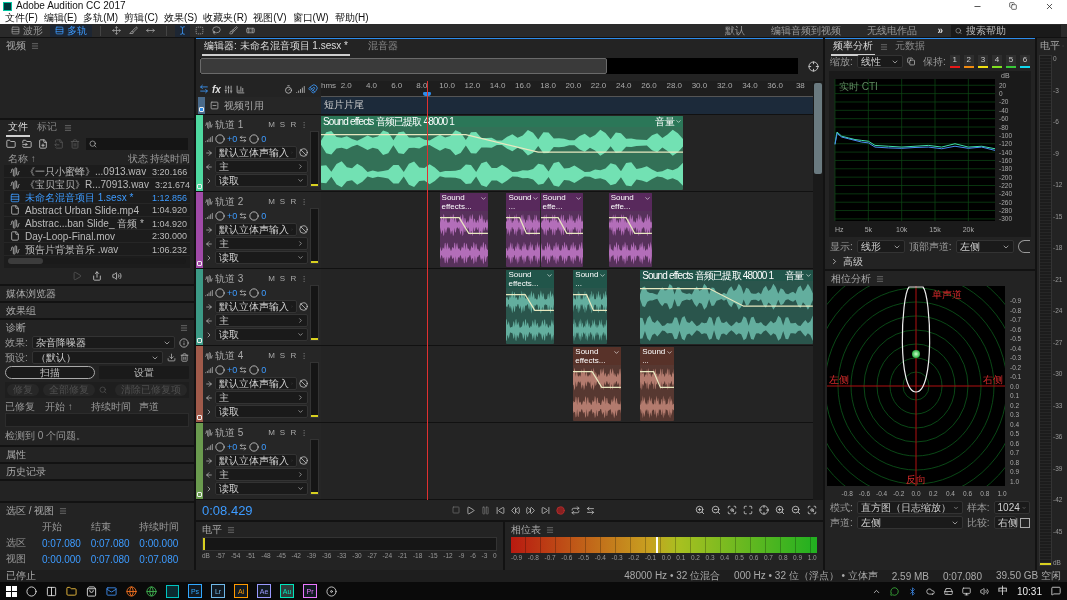 The width and height of the screenshot is (1067, 600). What do you see at coordinates (382, 47) in the screenshot?
I see `editor-tab: 混音器` at bounding box center [382, 47].